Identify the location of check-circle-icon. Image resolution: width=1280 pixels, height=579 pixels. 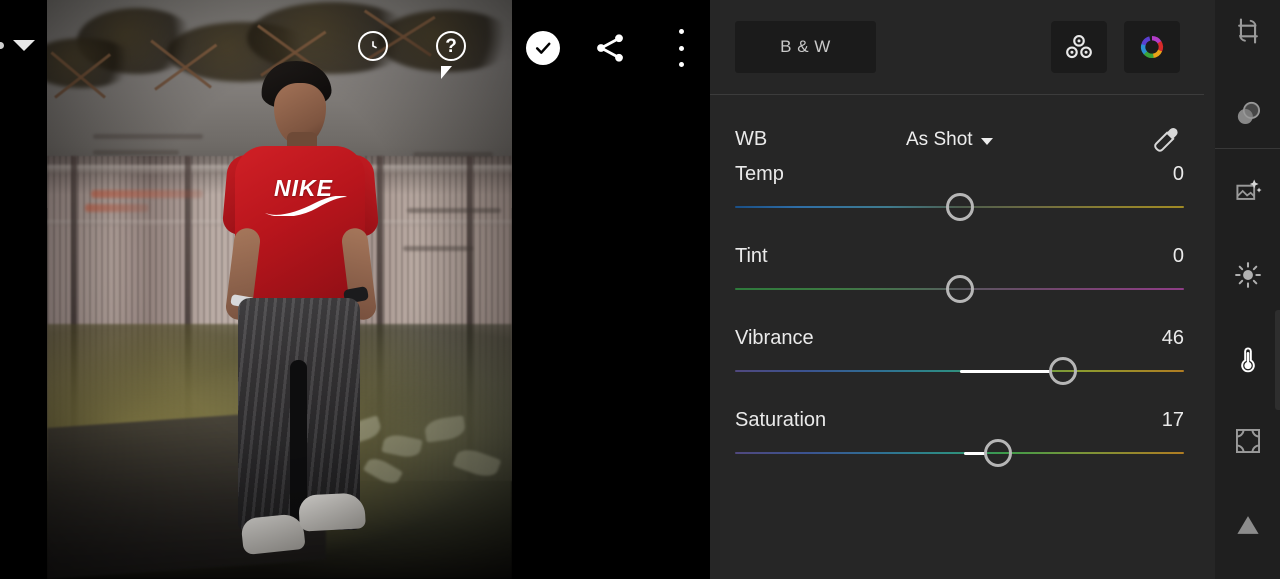
(543, 48).